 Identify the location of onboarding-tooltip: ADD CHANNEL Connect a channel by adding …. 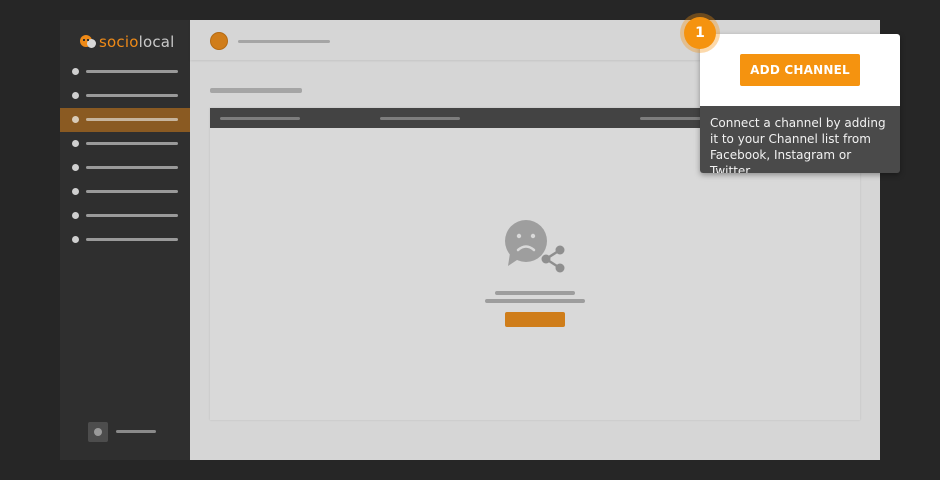
(800, 103).